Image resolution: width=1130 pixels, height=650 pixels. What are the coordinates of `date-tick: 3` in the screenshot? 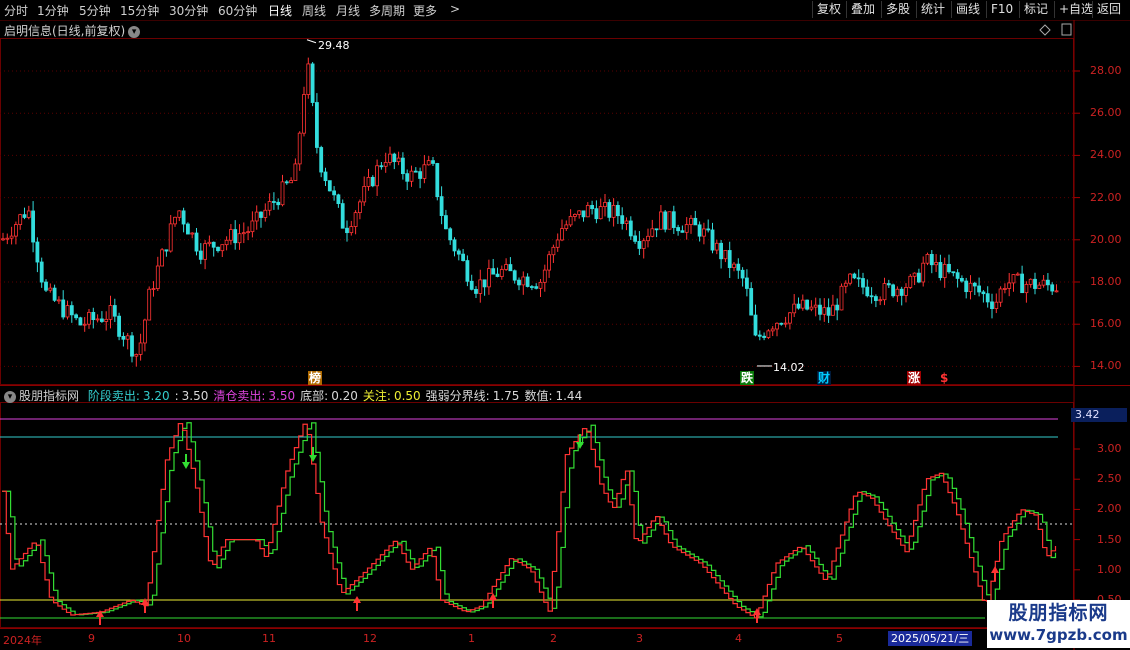 It's located at (639, 638).